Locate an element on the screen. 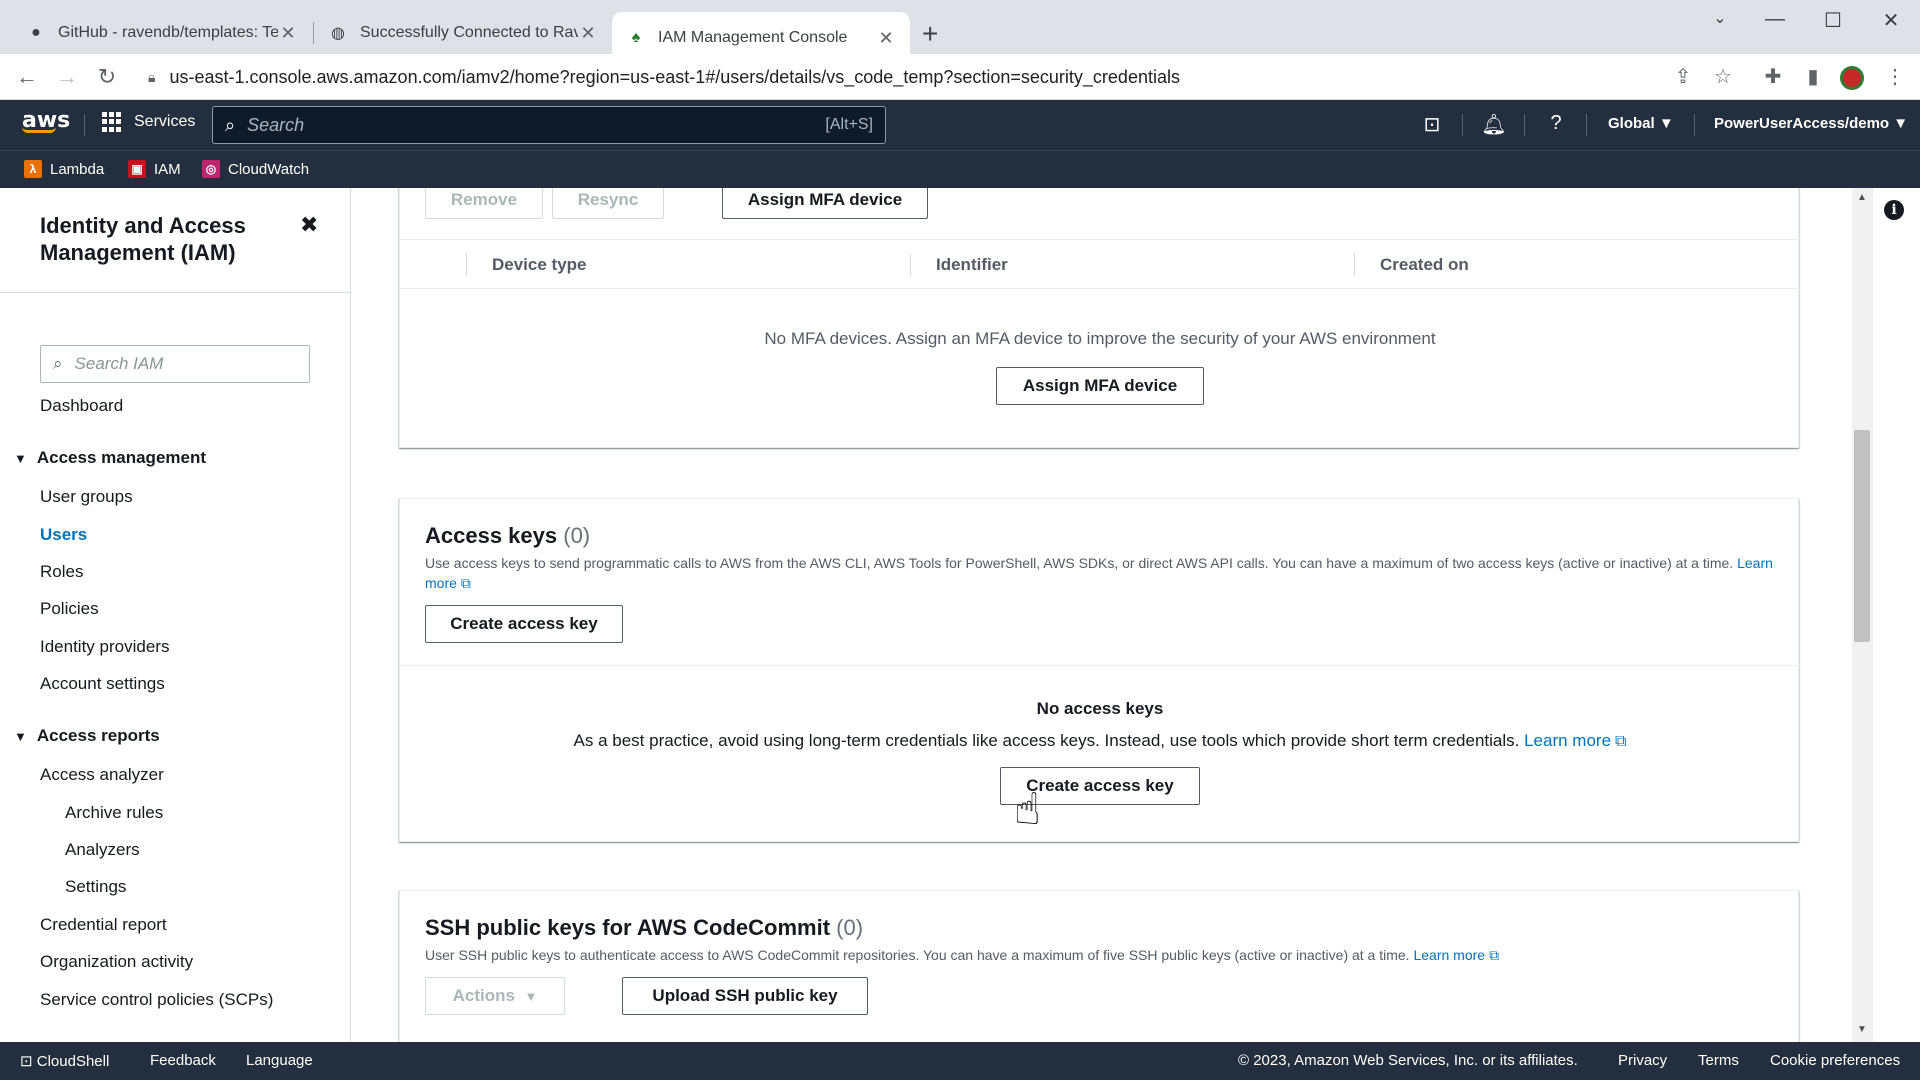 The width and height of the screenshot is (1920, 1080). back-icon: ← is located at coordinates (27, 77).